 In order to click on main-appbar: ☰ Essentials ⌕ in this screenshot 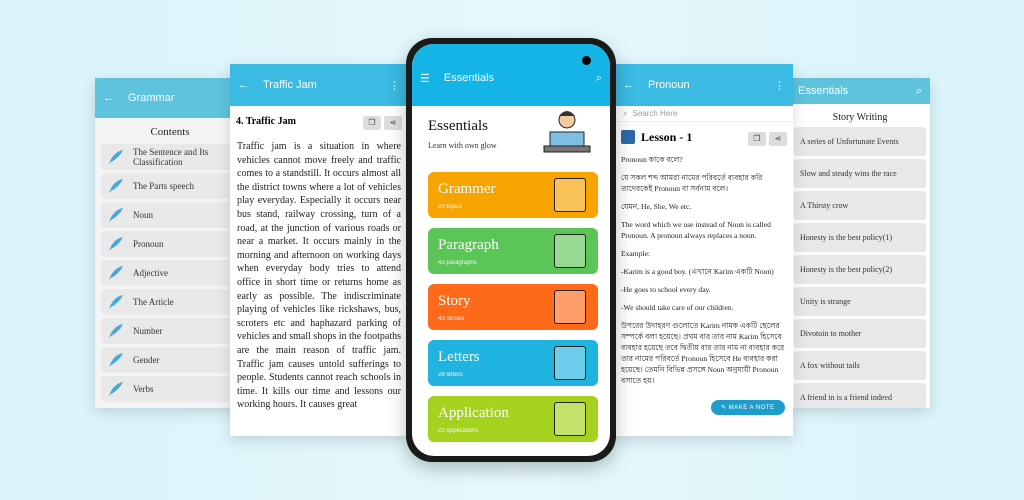, I will do `click(511, 75)`.